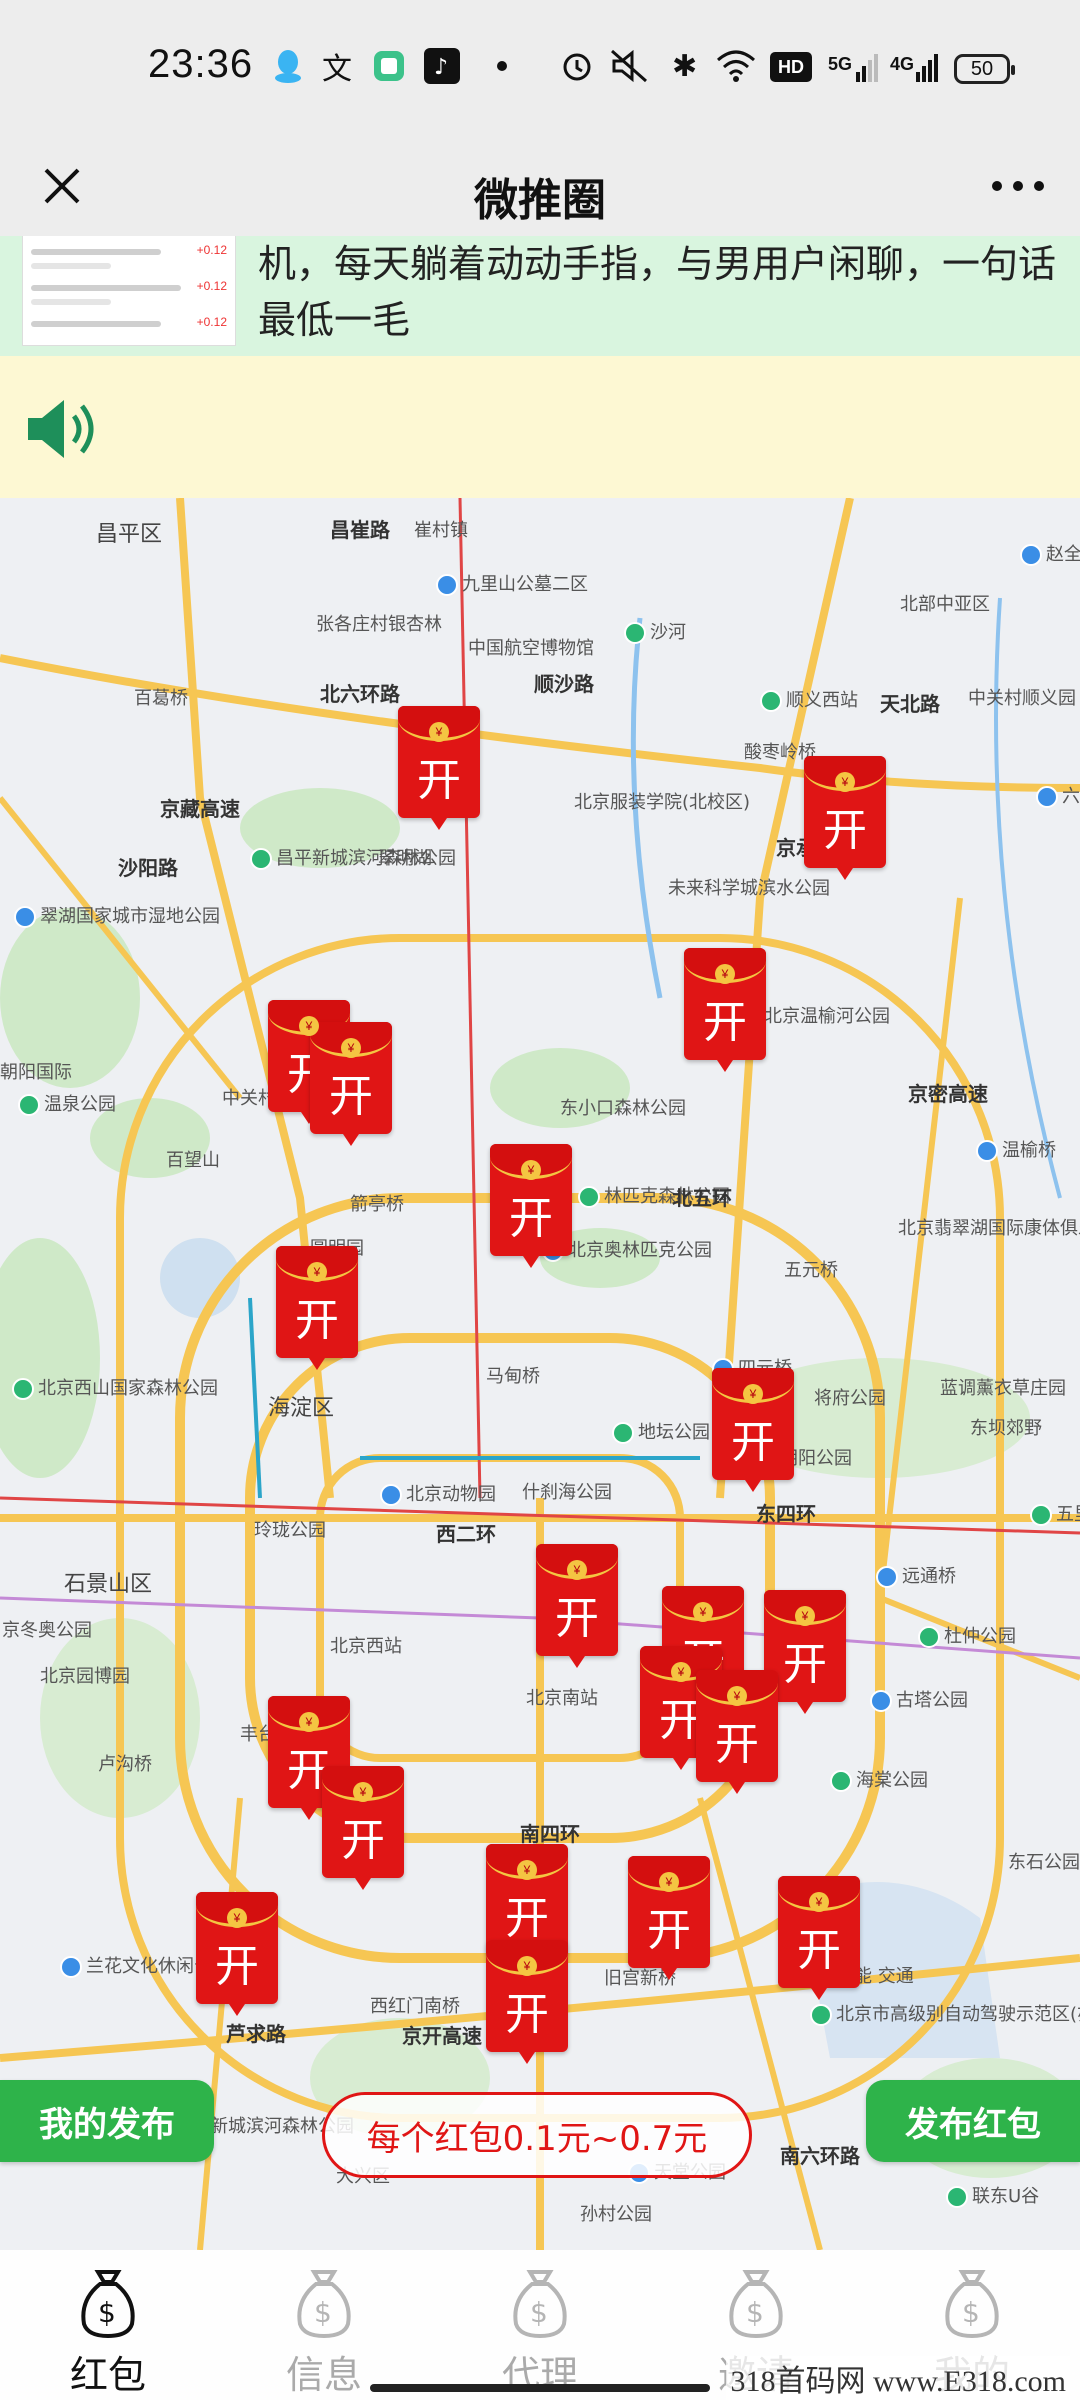 The height and width of the screenshot is (2400, 1080). Describe the element at coordinates (360, 694) in the screenshot. I see `map-label-text: 北六环路` at that location.